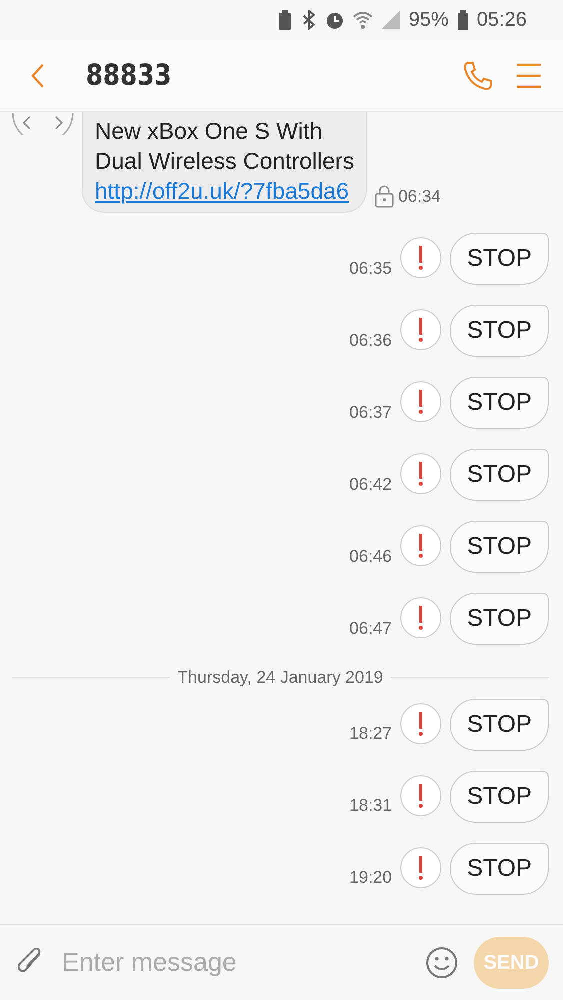  What do you see at coordinates (371, 734) in the screenshot?
I see `message-time: 18:27` at bounding box center [371, 734].